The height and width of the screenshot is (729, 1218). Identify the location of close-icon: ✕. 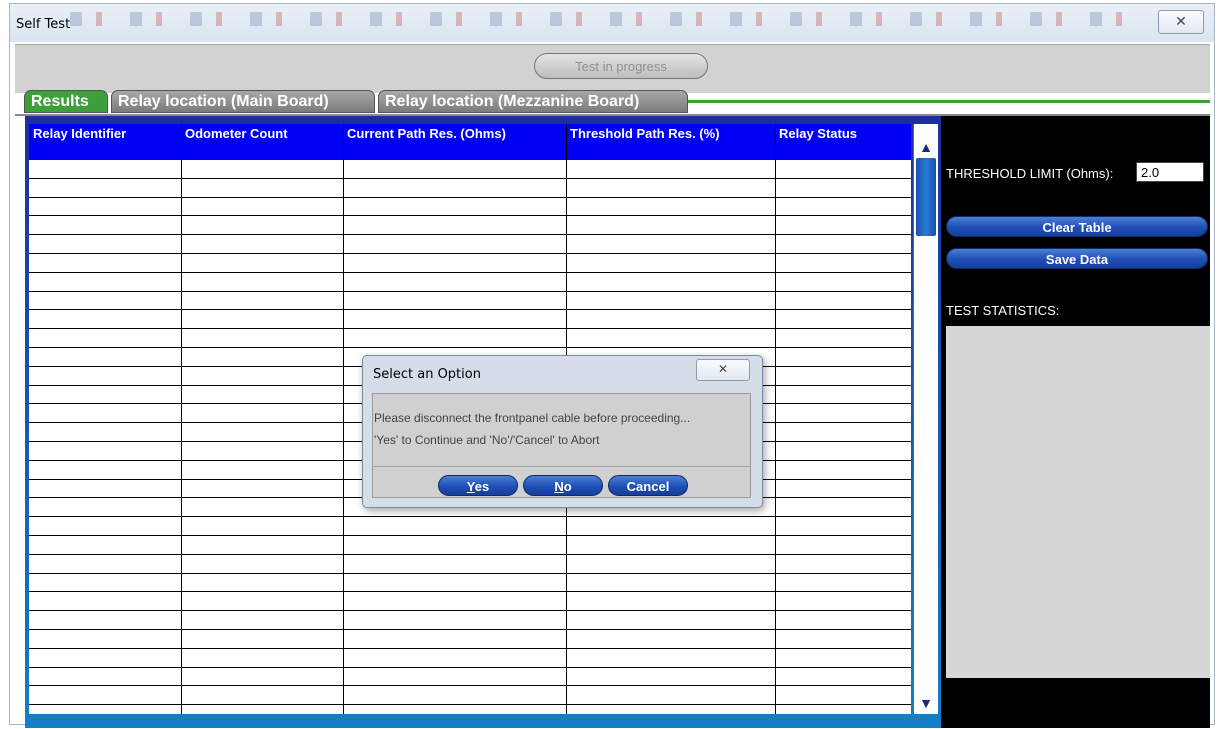
(1181, 22).